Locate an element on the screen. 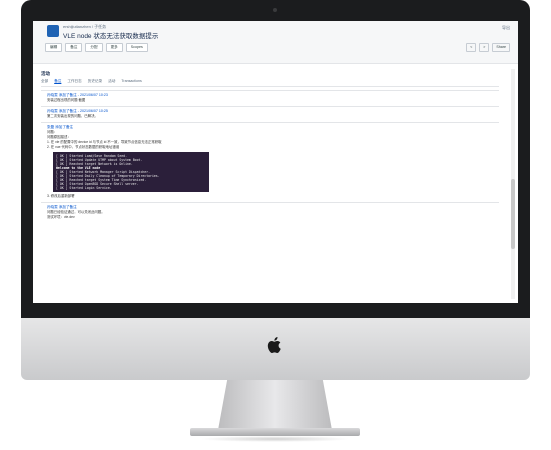 This screenshot has height=450, width=551. project-logo-icon is located at coordinates (53, 31).